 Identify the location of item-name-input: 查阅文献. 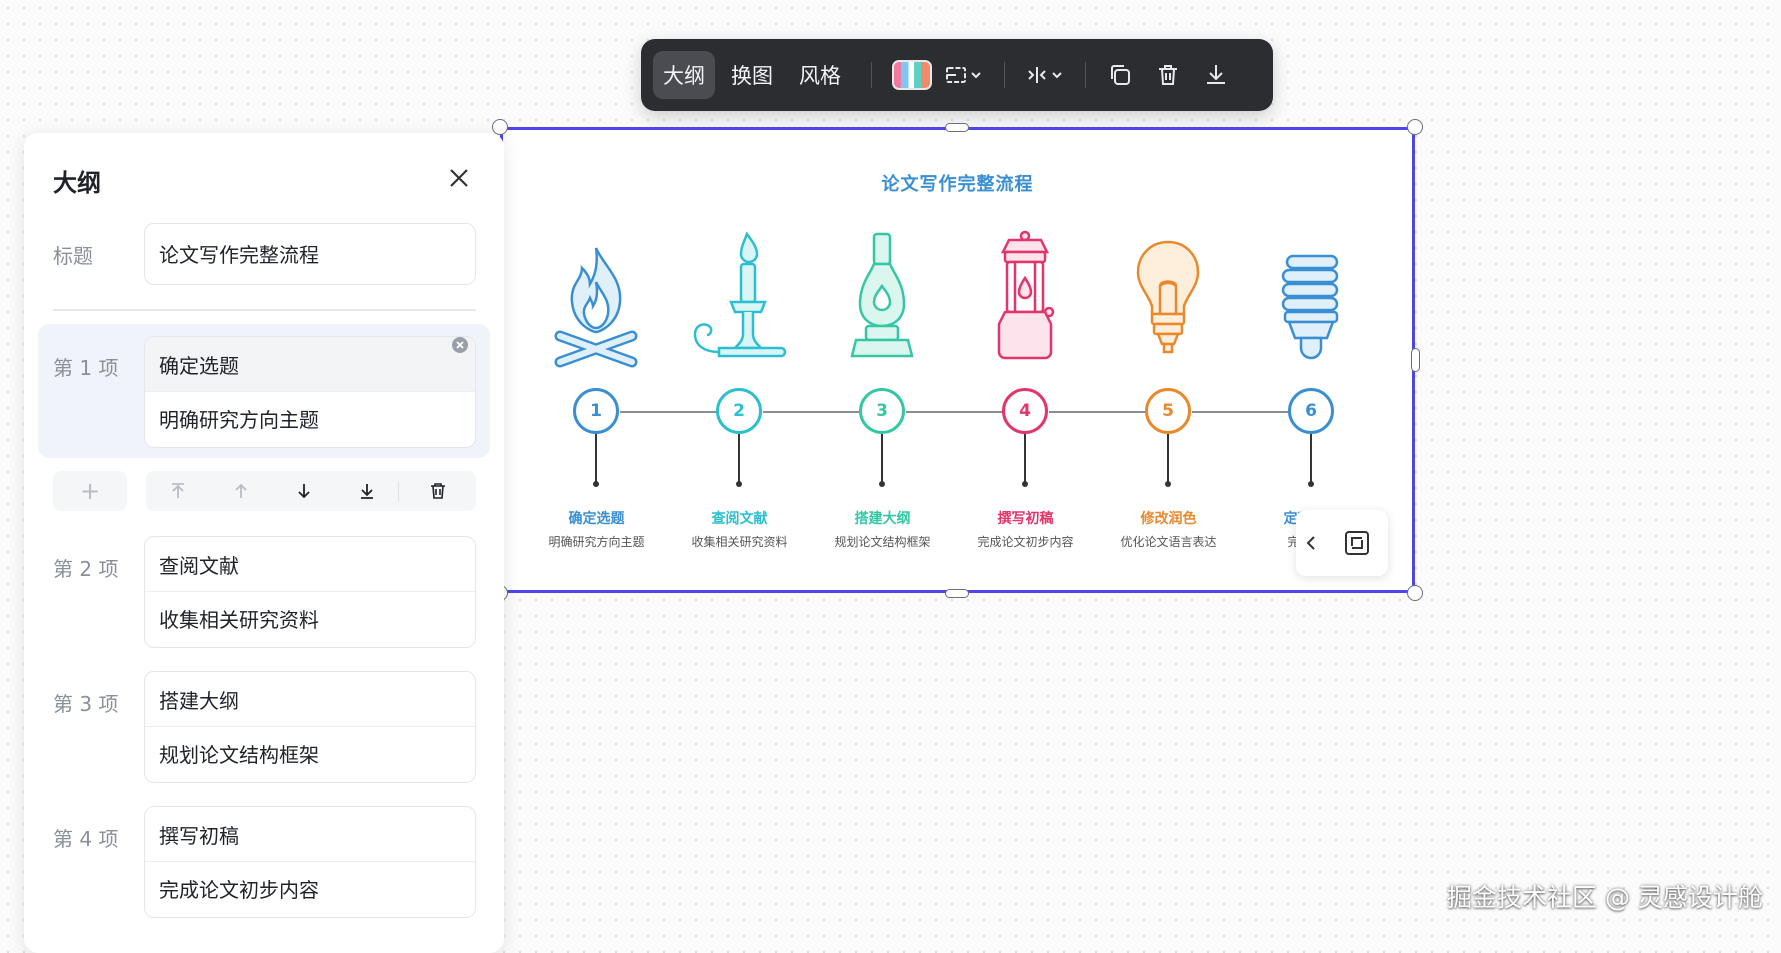
(310, 564).